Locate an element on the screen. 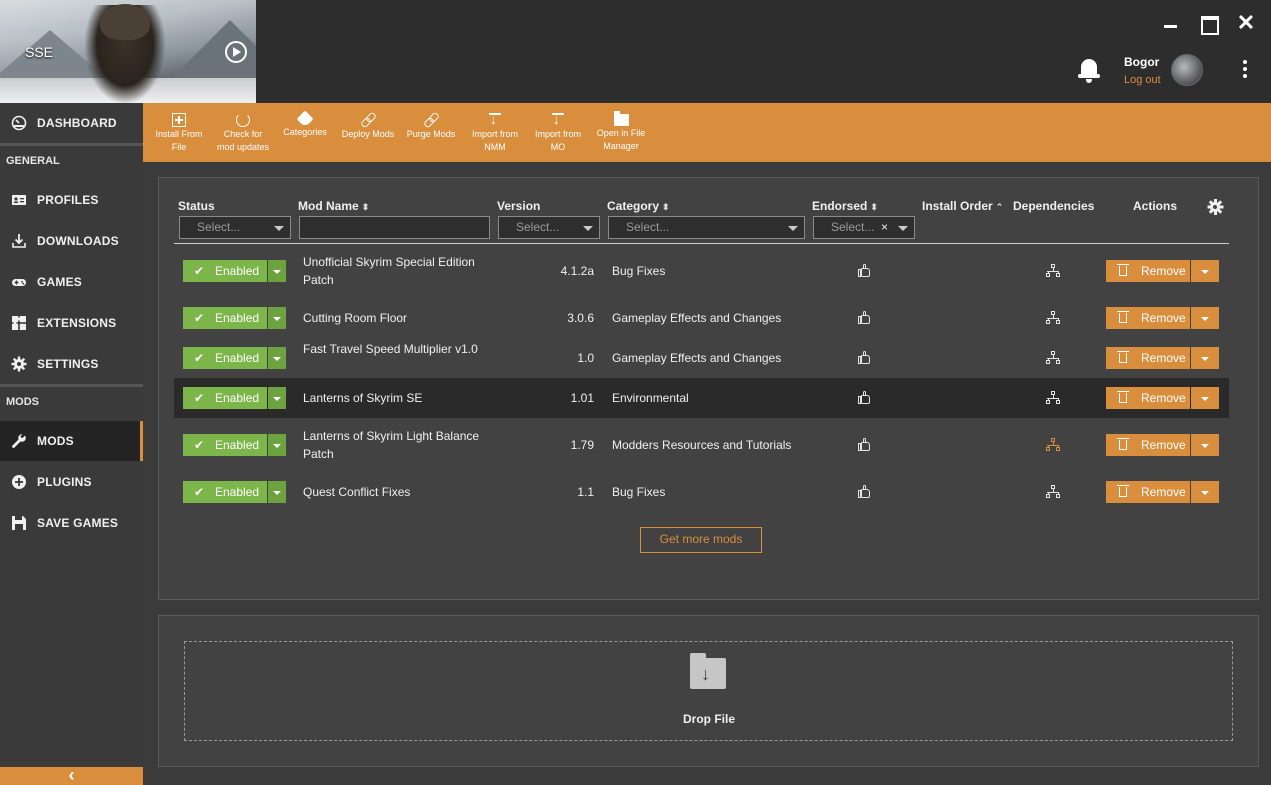  play-icon is located at coordinates (236, 52).